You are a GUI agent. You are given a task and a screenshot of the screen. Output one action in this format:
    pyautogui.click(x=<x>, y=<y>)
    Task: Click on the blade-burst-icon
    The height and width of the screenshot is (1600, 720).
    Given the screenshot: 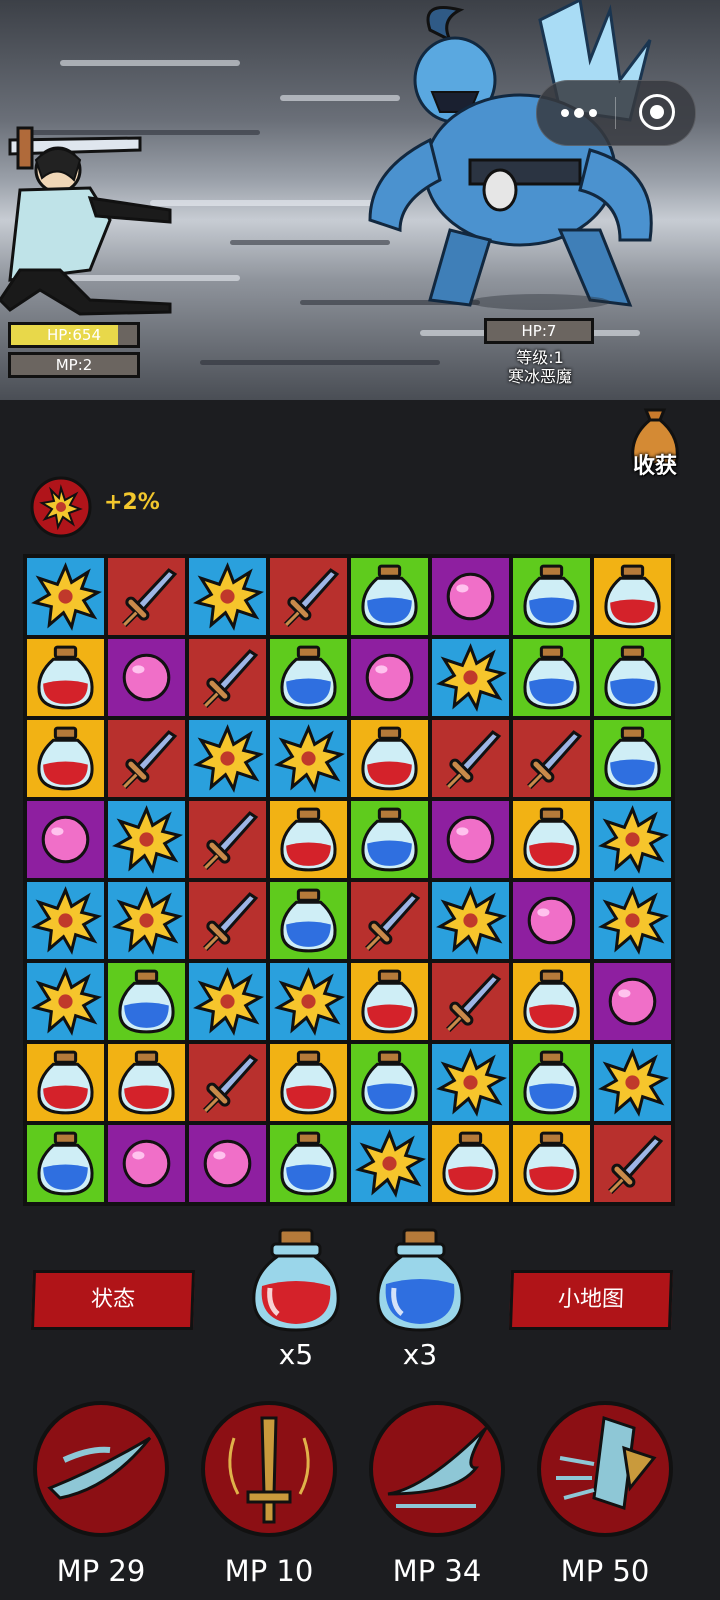 What is the action you would take?
    pyautogui.click(x=605, y=1469)
    